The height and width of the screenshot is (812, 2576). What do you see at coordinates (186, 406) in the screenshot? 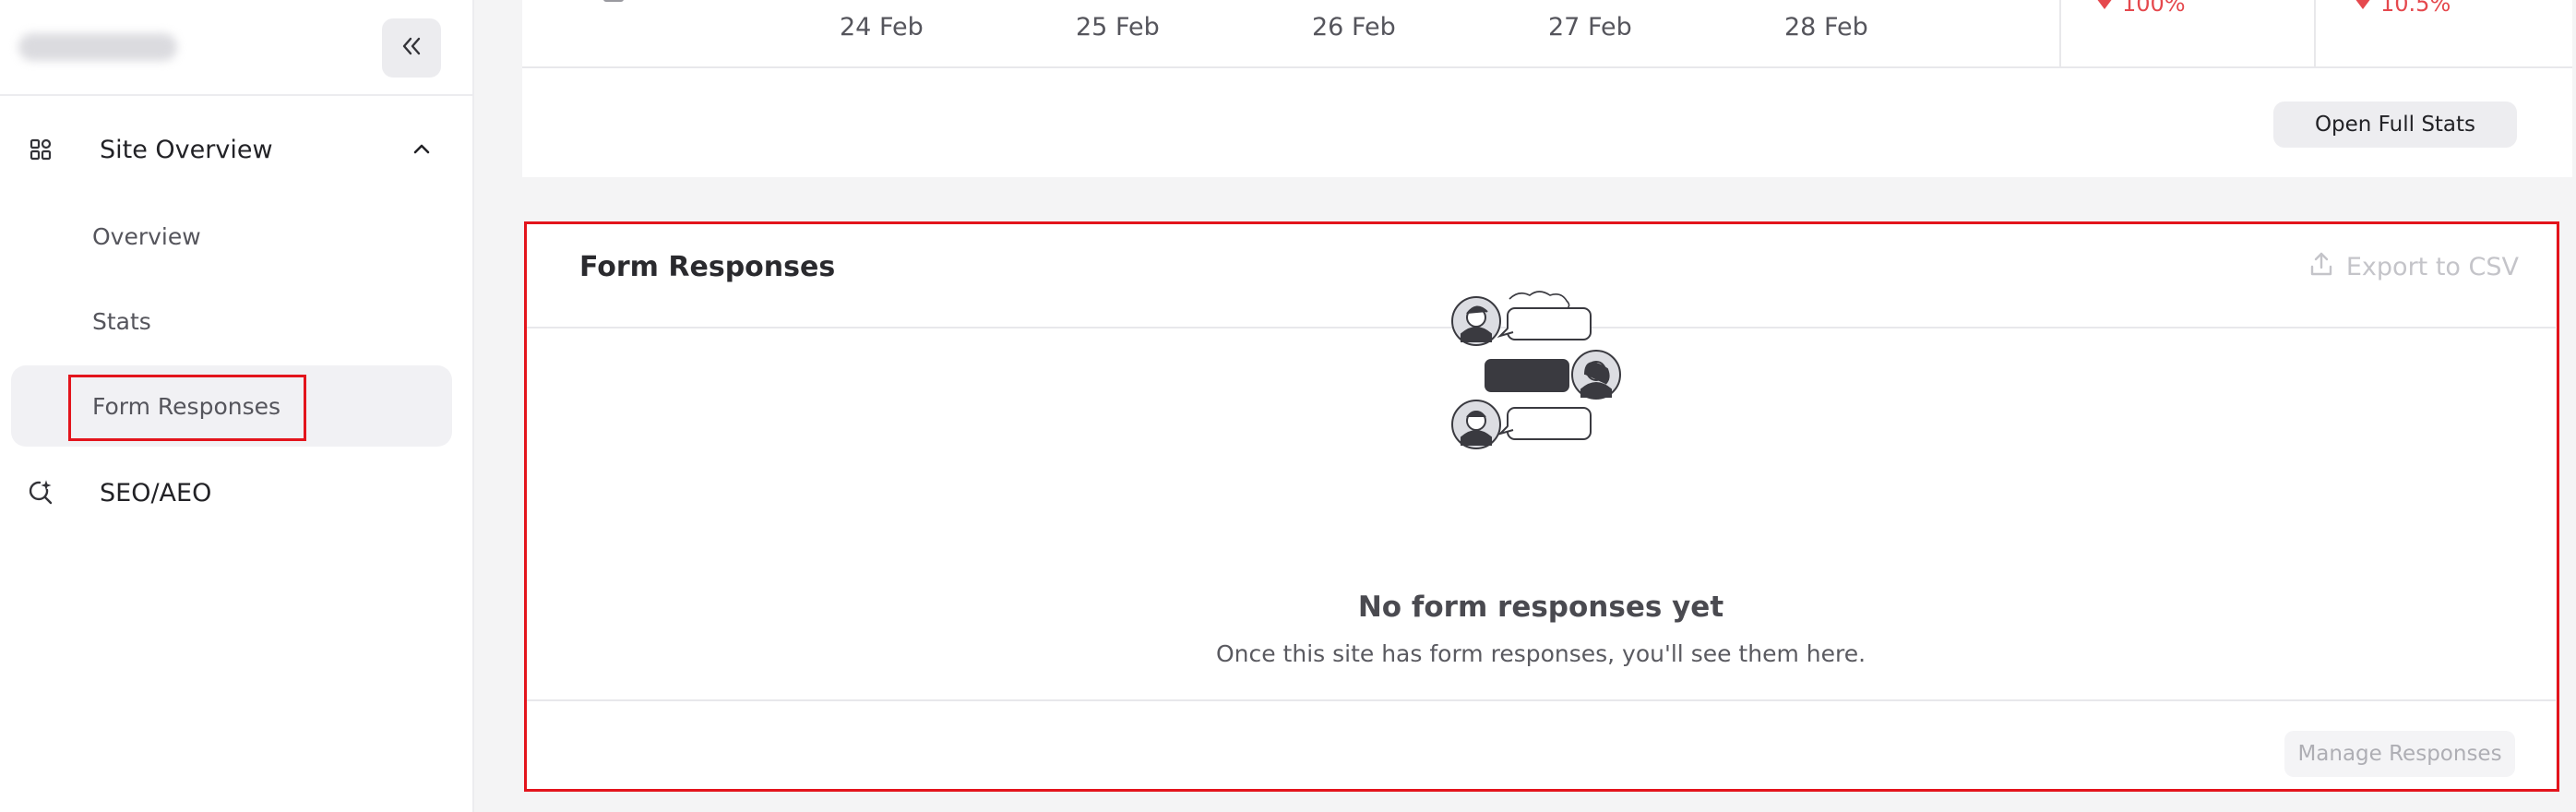
I see `sidebar-item-label: Form Responses` at bounding box center [186, 406].